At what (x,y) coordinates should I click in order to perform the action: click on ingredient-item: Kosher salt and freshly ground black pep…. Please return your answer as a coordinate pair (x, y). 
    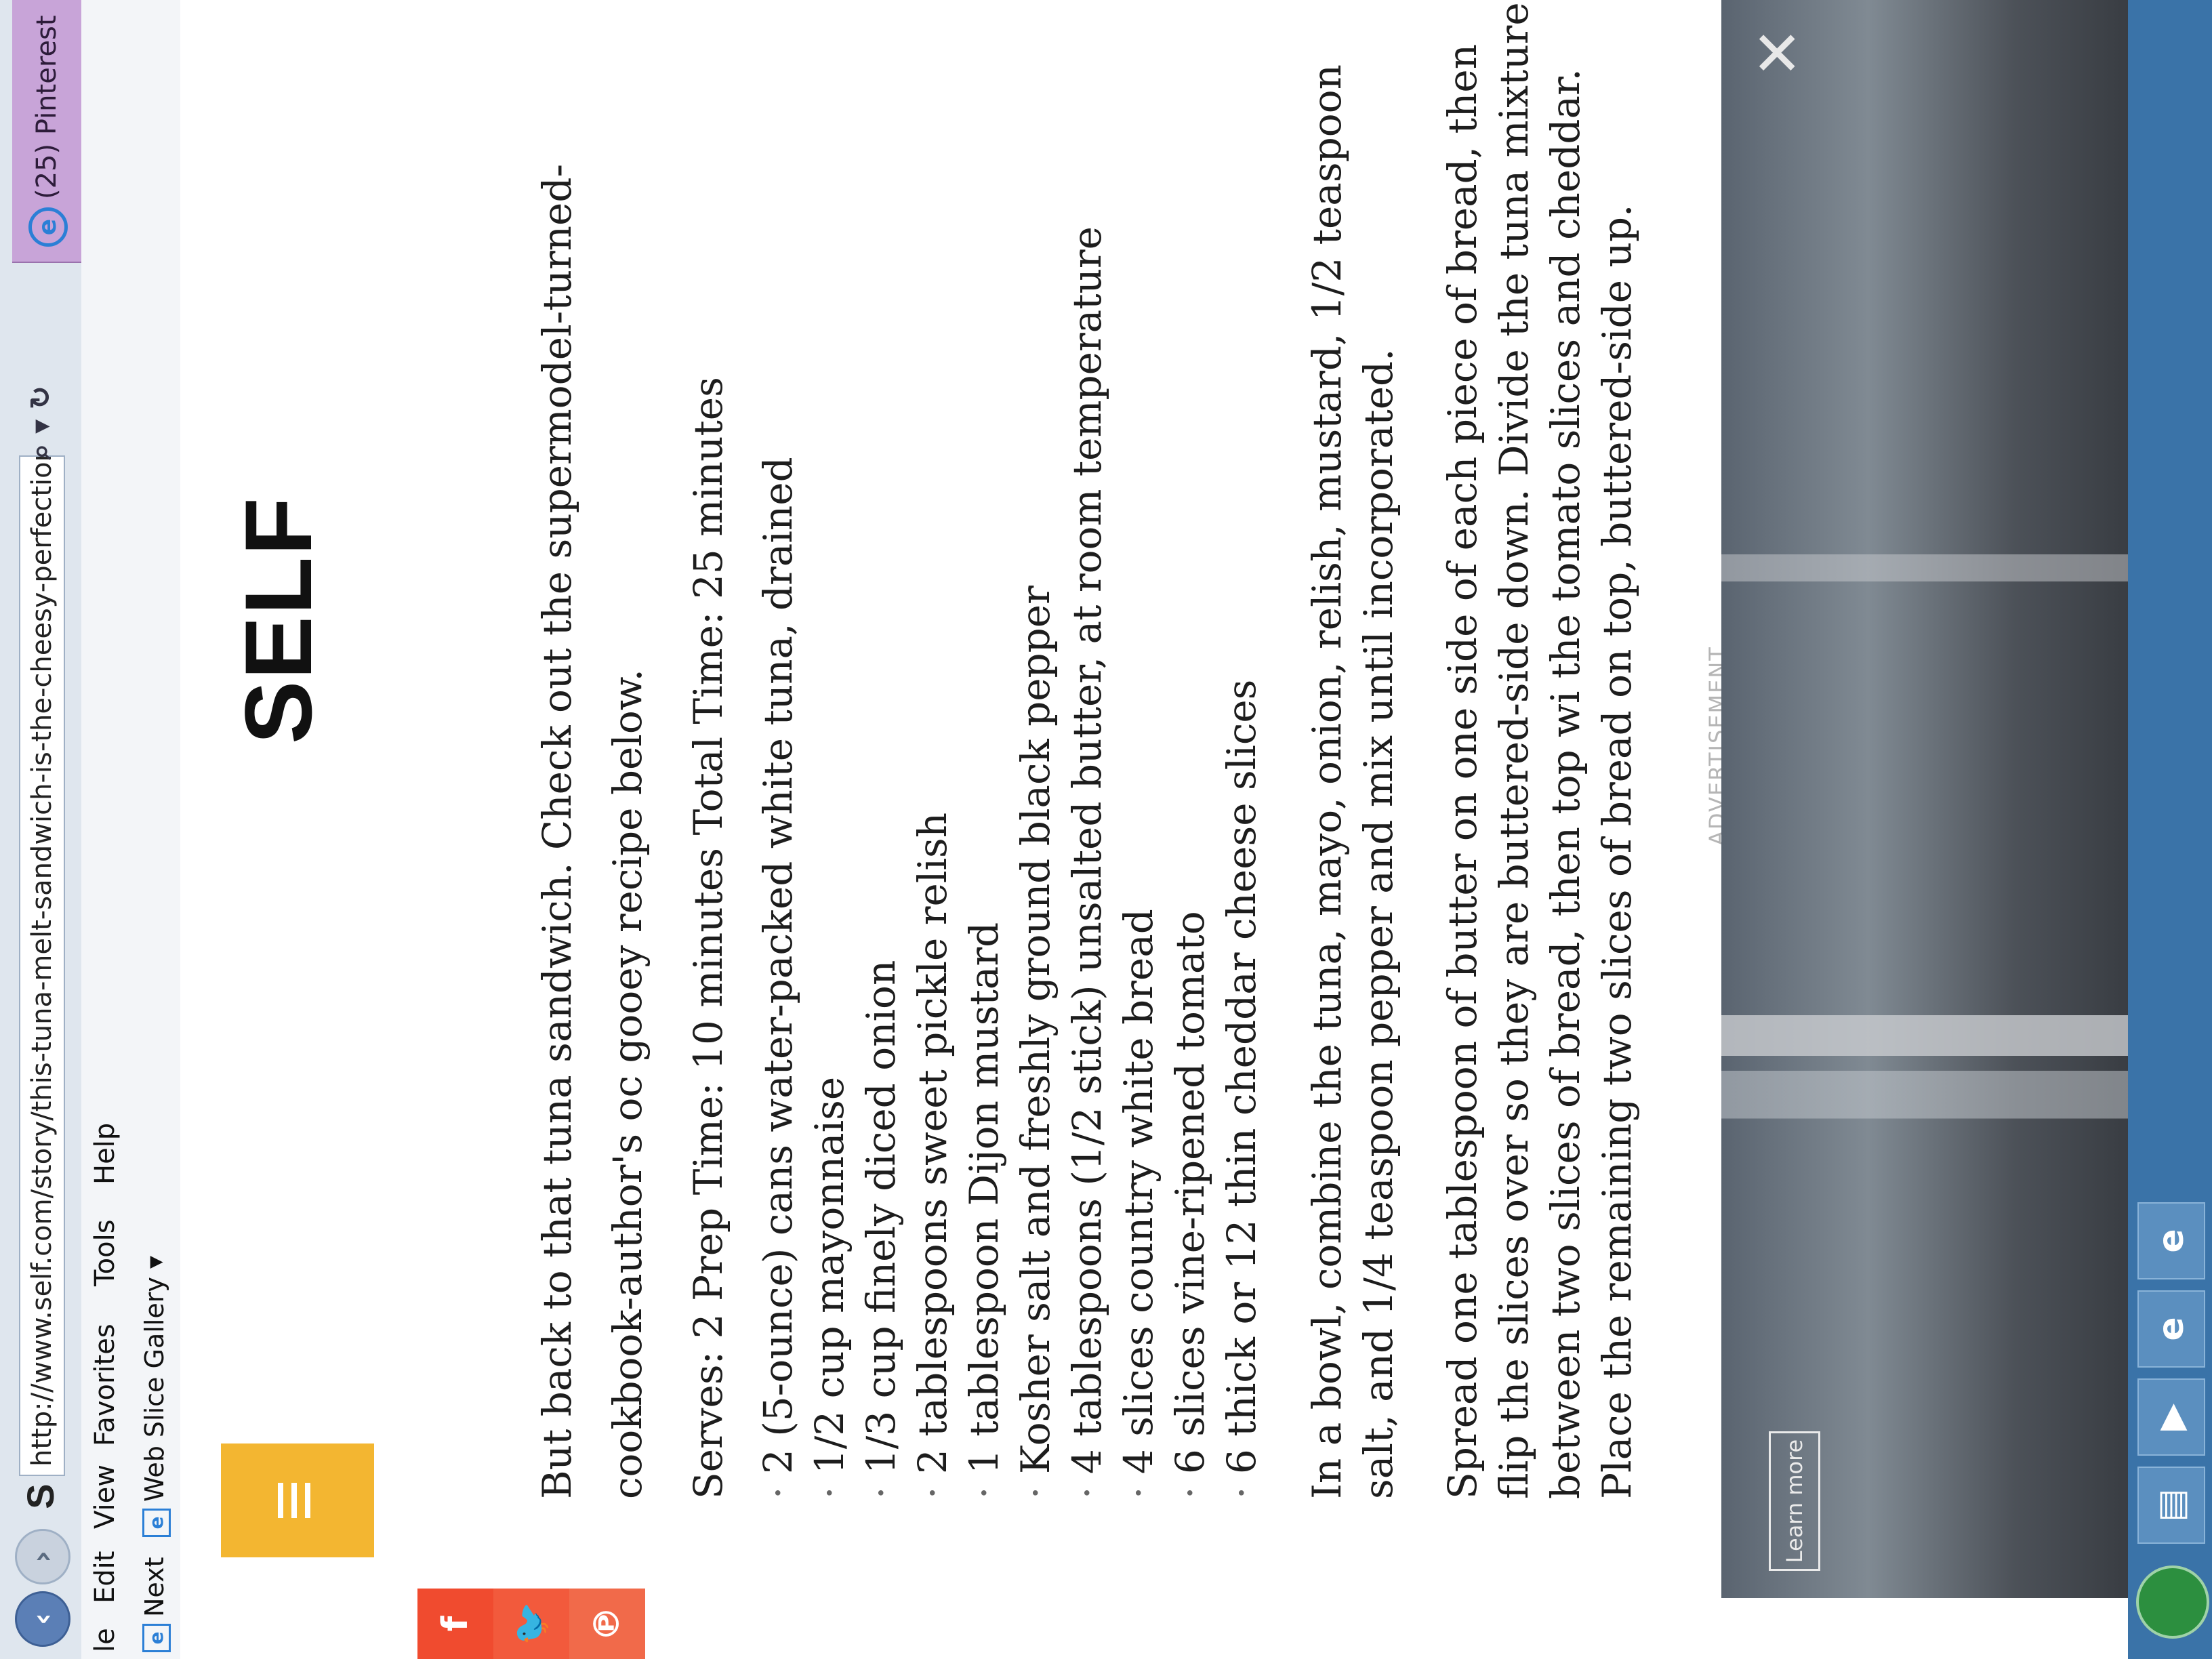
    Looking at the image, I should click on (1035, 863).